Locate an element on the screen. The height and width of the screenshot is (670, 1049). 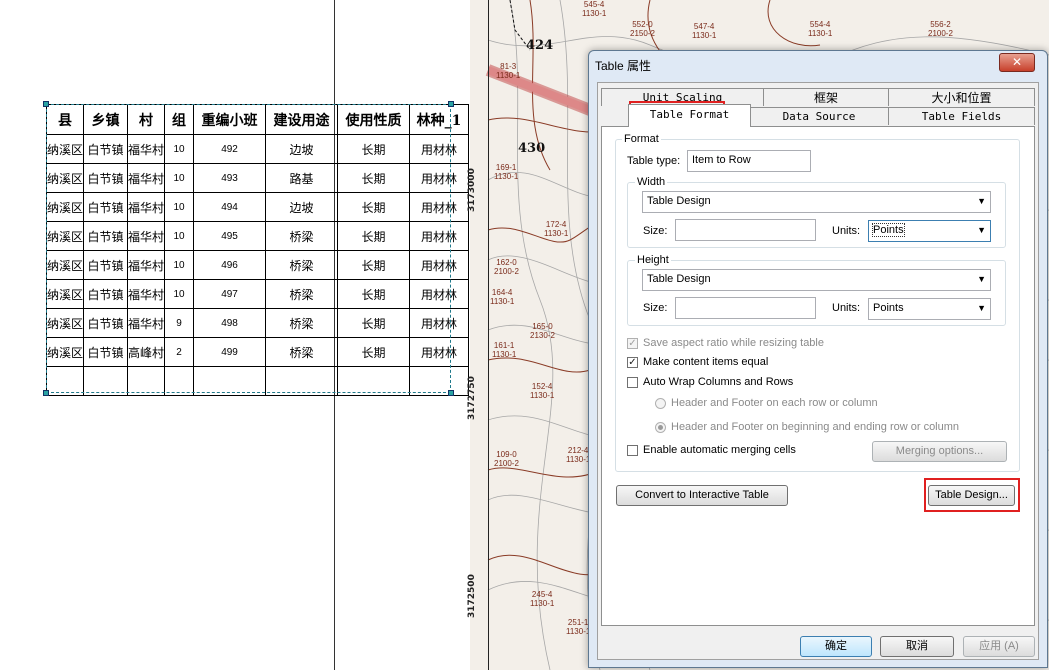
height-size-label: Size: is located at coordinates (655, 308).